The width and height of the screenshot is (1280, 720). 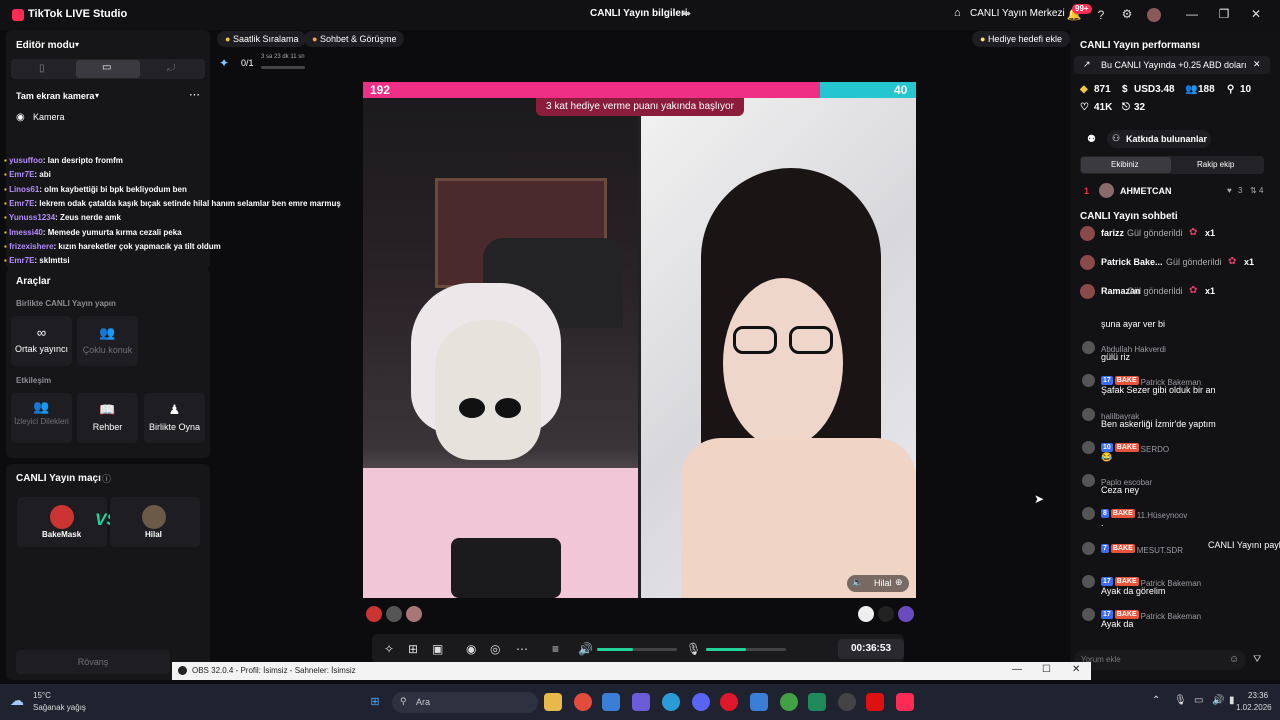 I want to click on chat-username: MESUT.SDR, so click(x=1159, y=550).